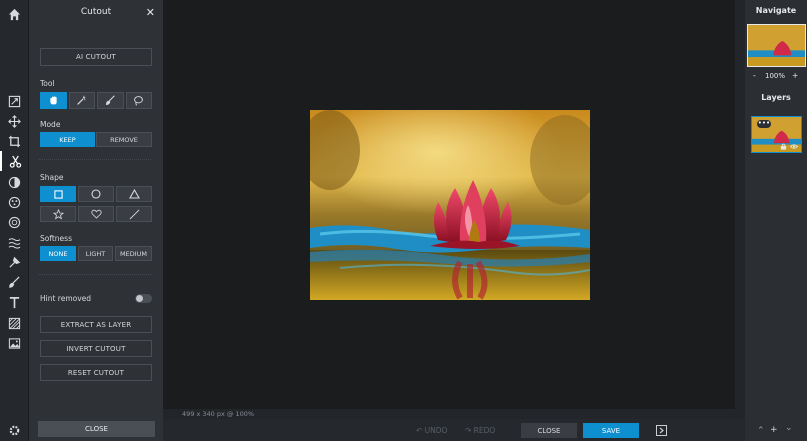 This screenshot has height=441, width=807. What do you see at coordinates (96, 348) in the screenshot?
I see `invert-cutout-button: INVERT CUTOUT` at bounding box center [96, 348].